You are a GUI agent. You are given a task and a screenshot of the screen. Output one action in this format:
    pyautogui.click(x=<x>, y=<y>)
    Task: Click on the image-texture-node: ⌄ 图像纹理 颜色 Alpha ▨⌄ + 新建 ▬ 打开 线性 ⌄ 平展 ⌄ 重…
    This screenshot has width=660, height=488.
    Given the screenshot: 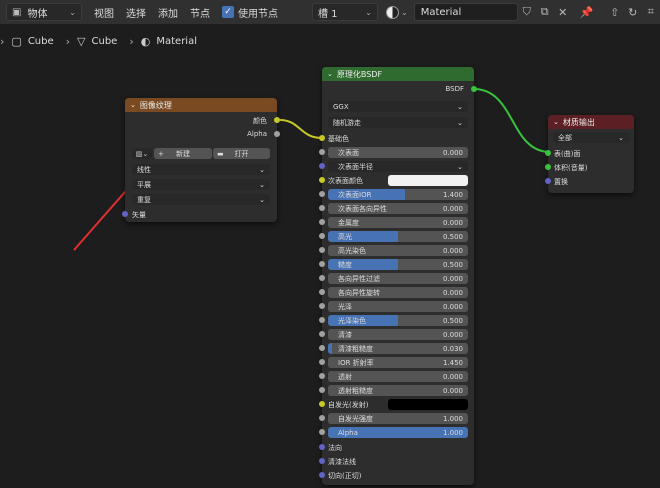 What is the action you would take?
    pyautogui.click(x=201, y=160)
    